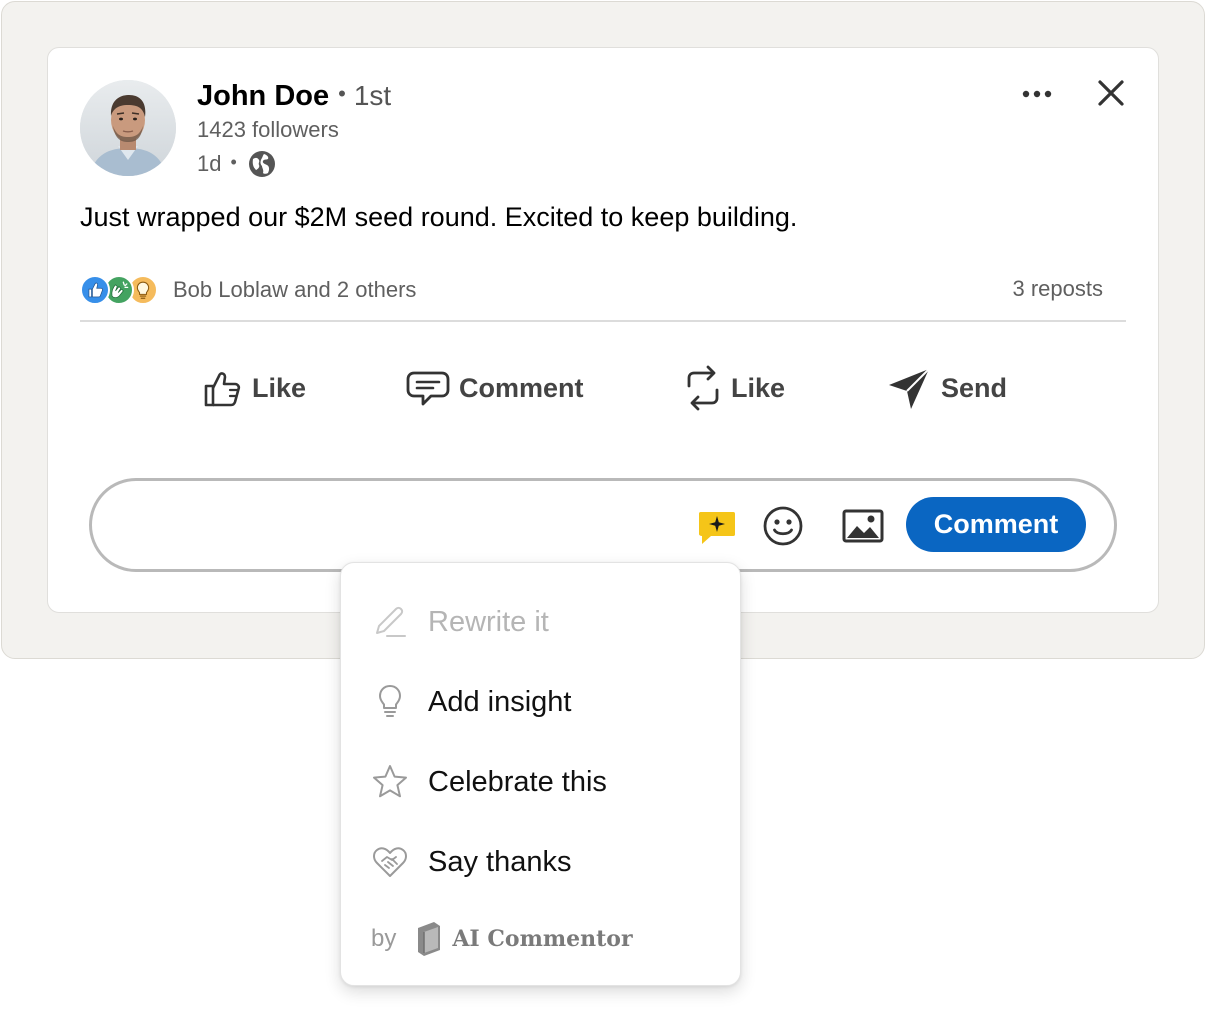  I want to click on menu-footer: by AI Commentor, so click(502, 939).